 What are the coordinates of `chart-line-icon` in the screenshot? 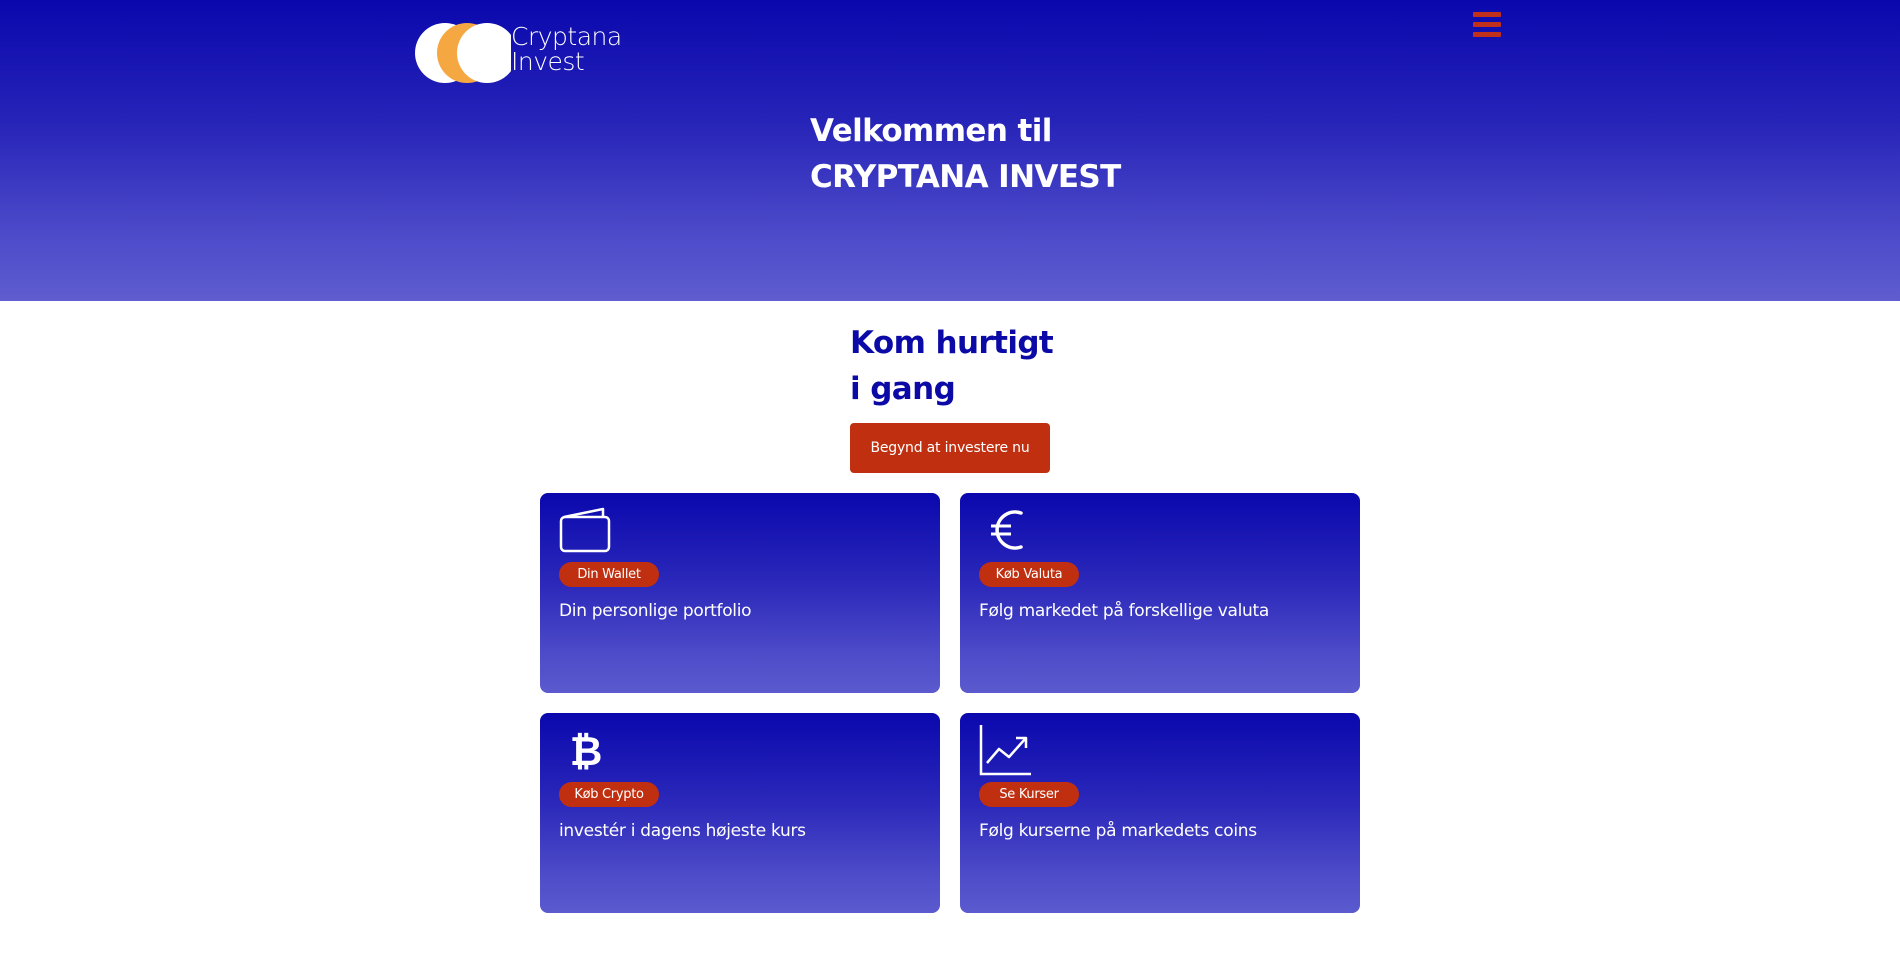 It's located at (1005, 750).